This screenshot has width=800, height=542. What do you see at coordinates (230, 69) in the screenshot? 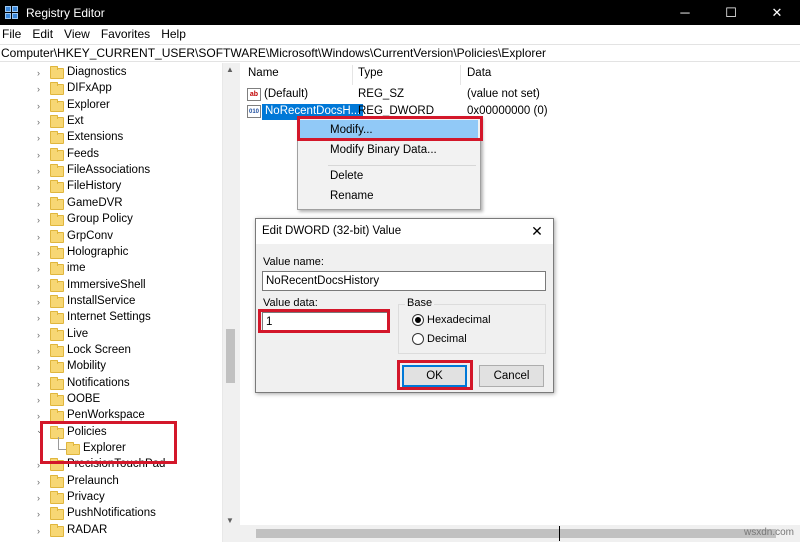
I see `scroll-up-icon: ▲` at bounding box center [230, 69].